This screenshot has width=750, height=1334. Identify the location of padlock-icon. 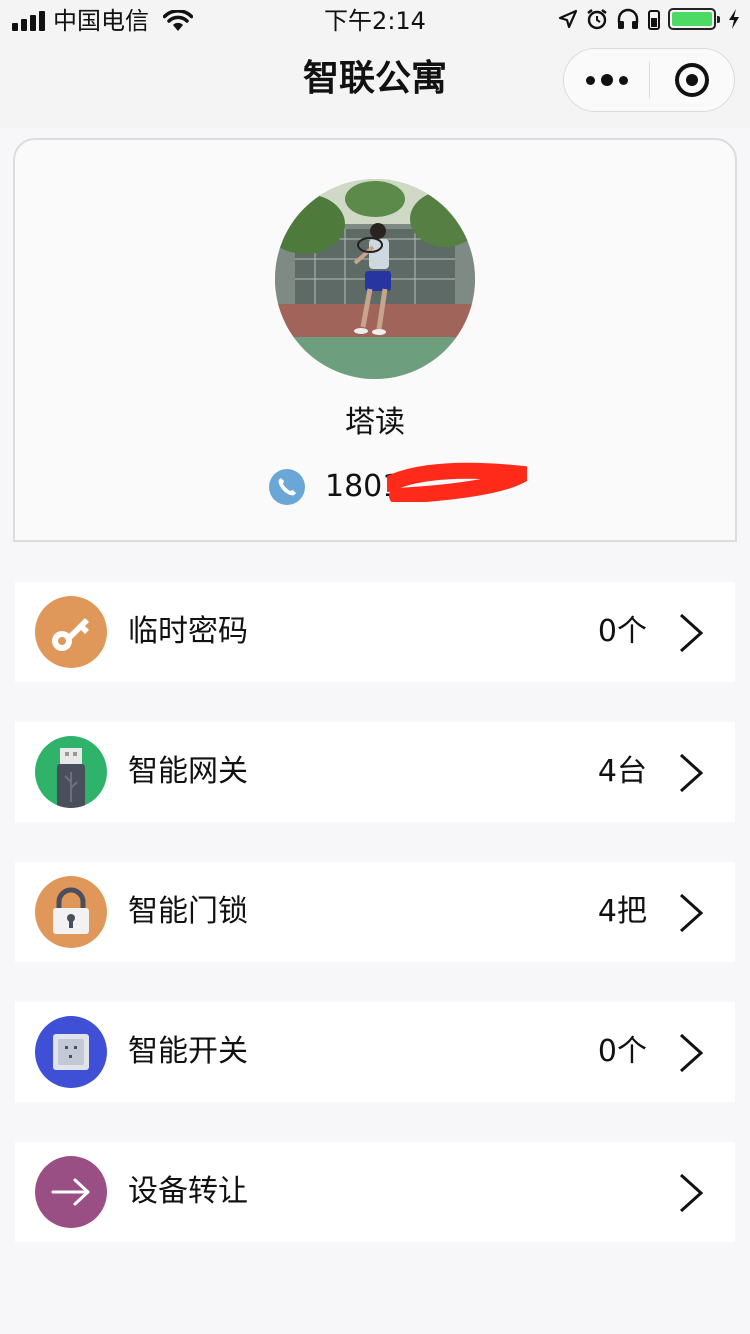
(71, 912).